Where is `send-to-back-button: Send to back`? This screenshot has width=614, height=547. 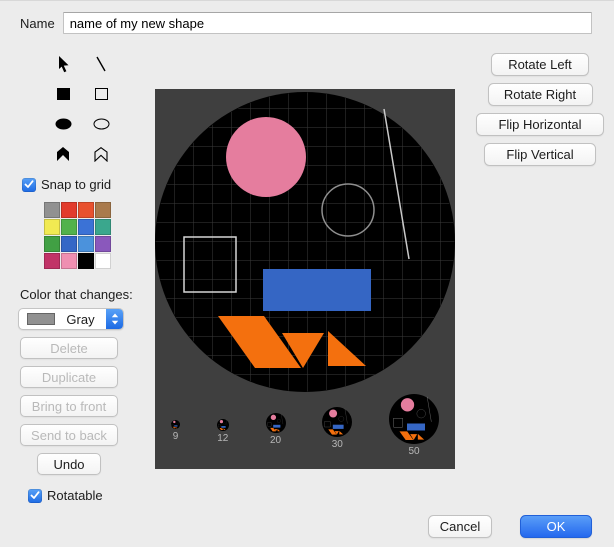 send-to-back-button: Send to back is located at coordinates (69, 435).